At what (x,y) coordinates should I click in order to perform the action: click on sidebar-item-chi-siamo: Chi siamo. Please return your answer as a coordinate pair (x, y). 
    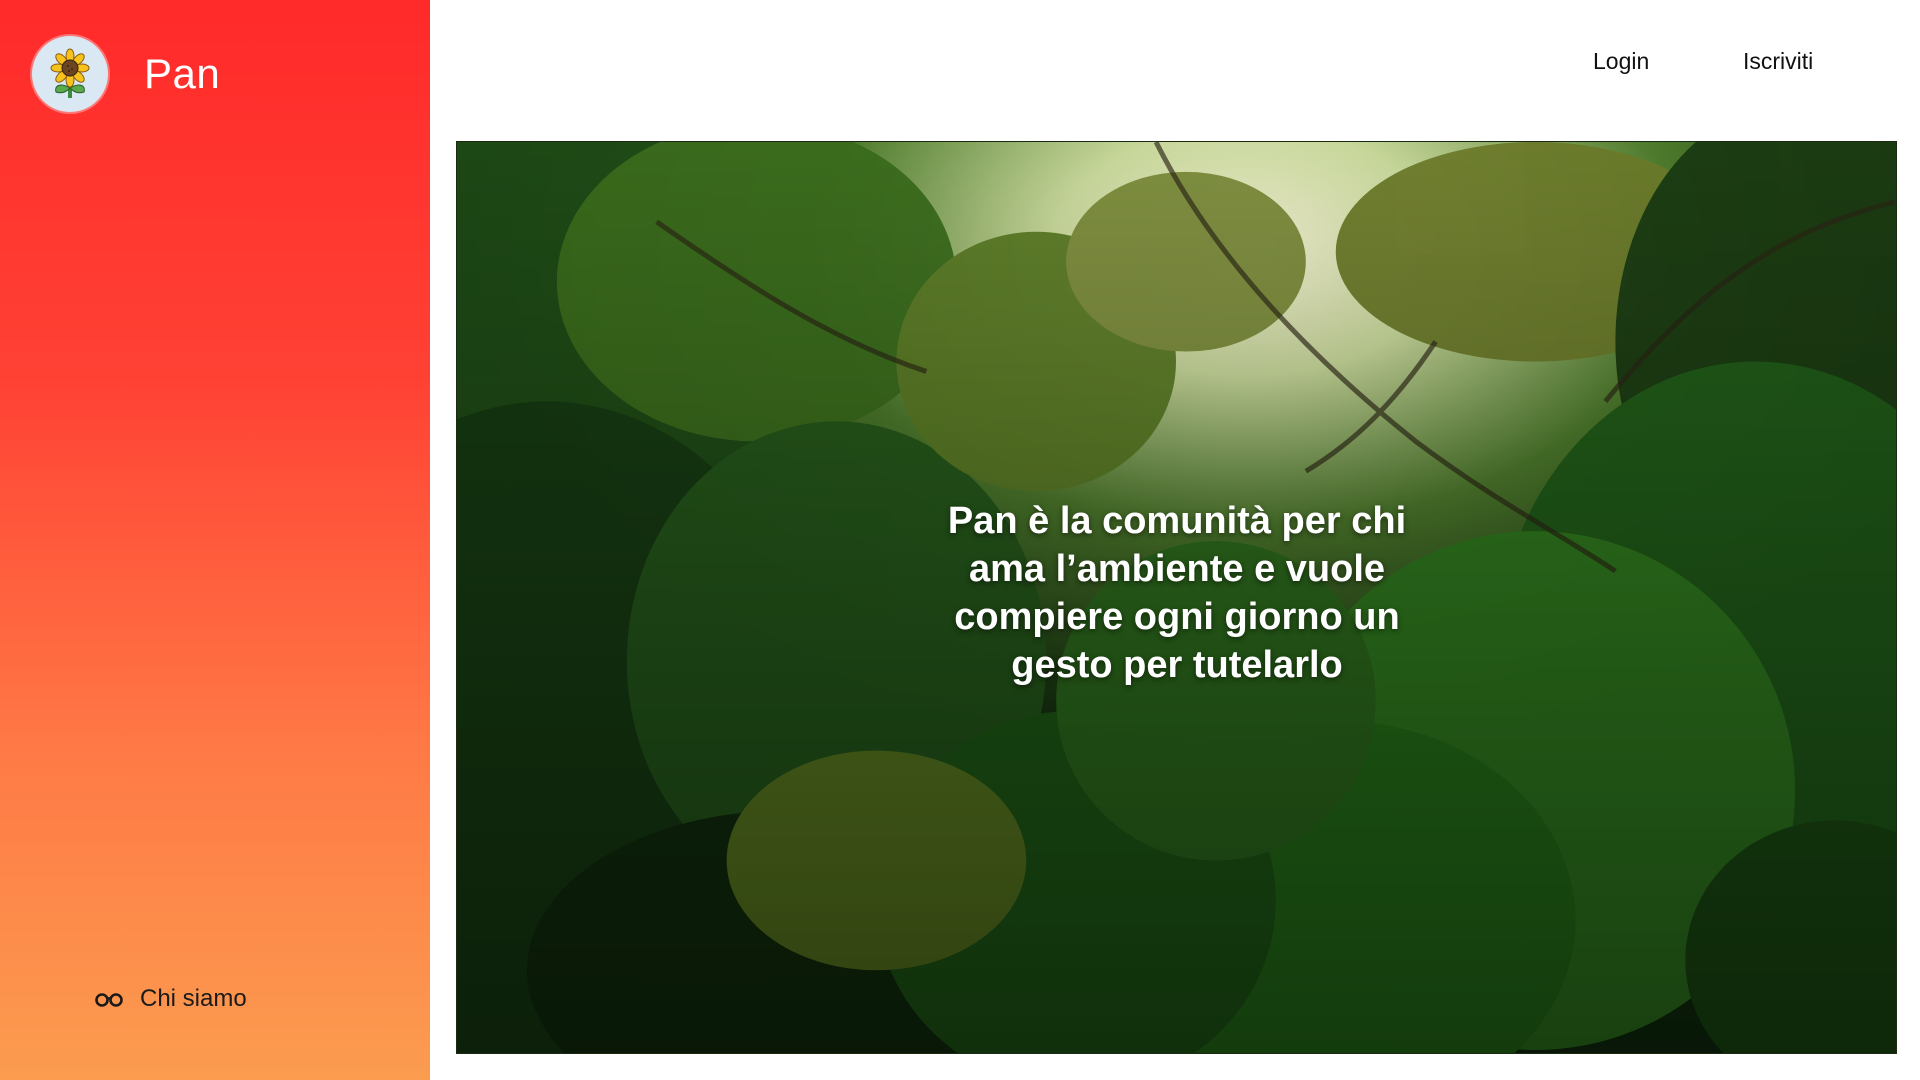
    Looking at the image, I should click on (170, 999).